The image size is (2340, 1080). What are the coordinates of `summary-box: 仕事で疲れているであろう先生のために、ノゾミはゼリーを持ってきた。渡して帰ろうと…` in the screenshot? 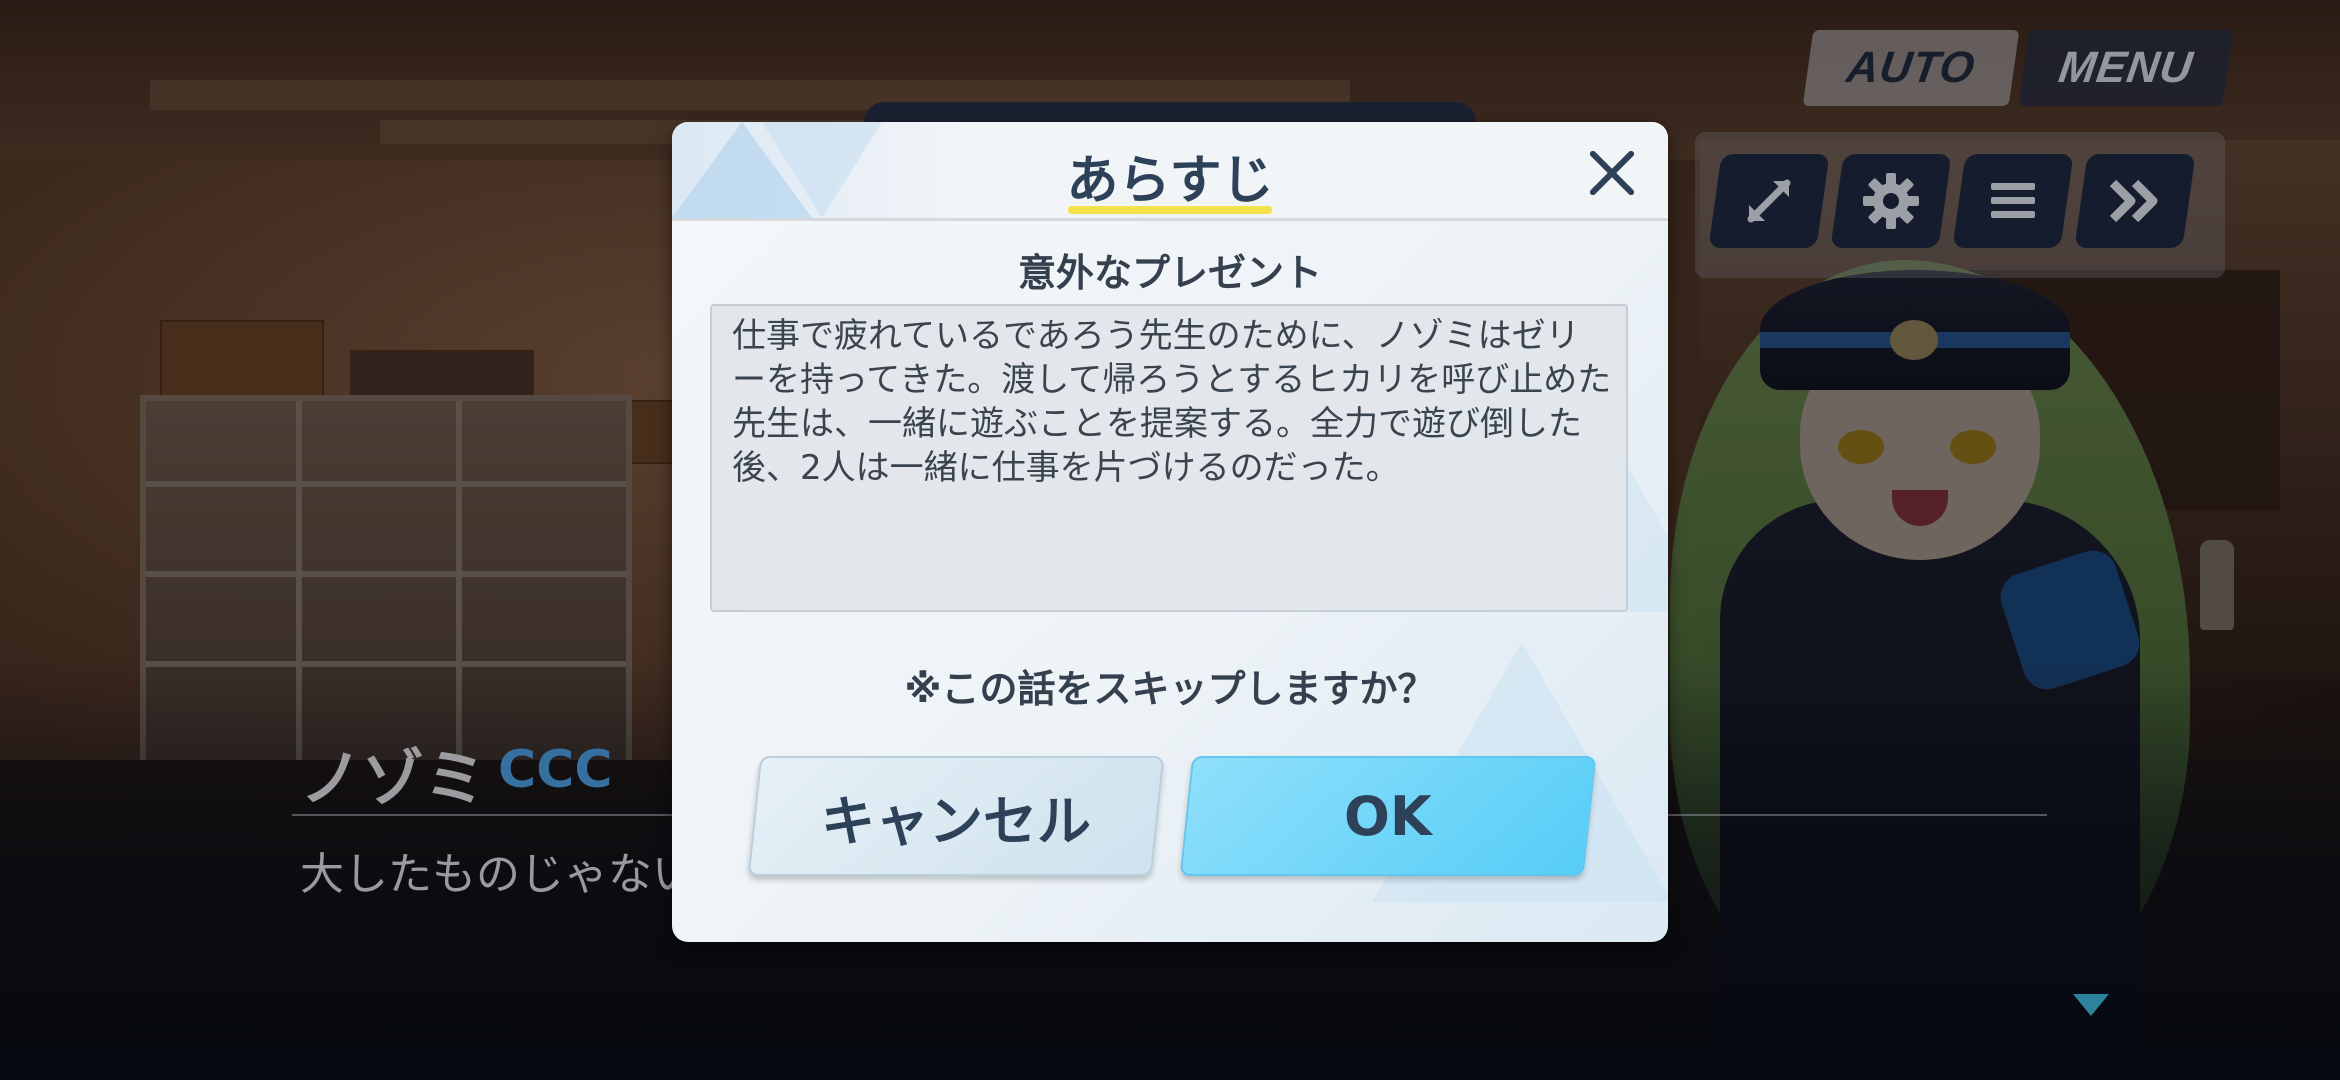 It's located at (1169, 458).